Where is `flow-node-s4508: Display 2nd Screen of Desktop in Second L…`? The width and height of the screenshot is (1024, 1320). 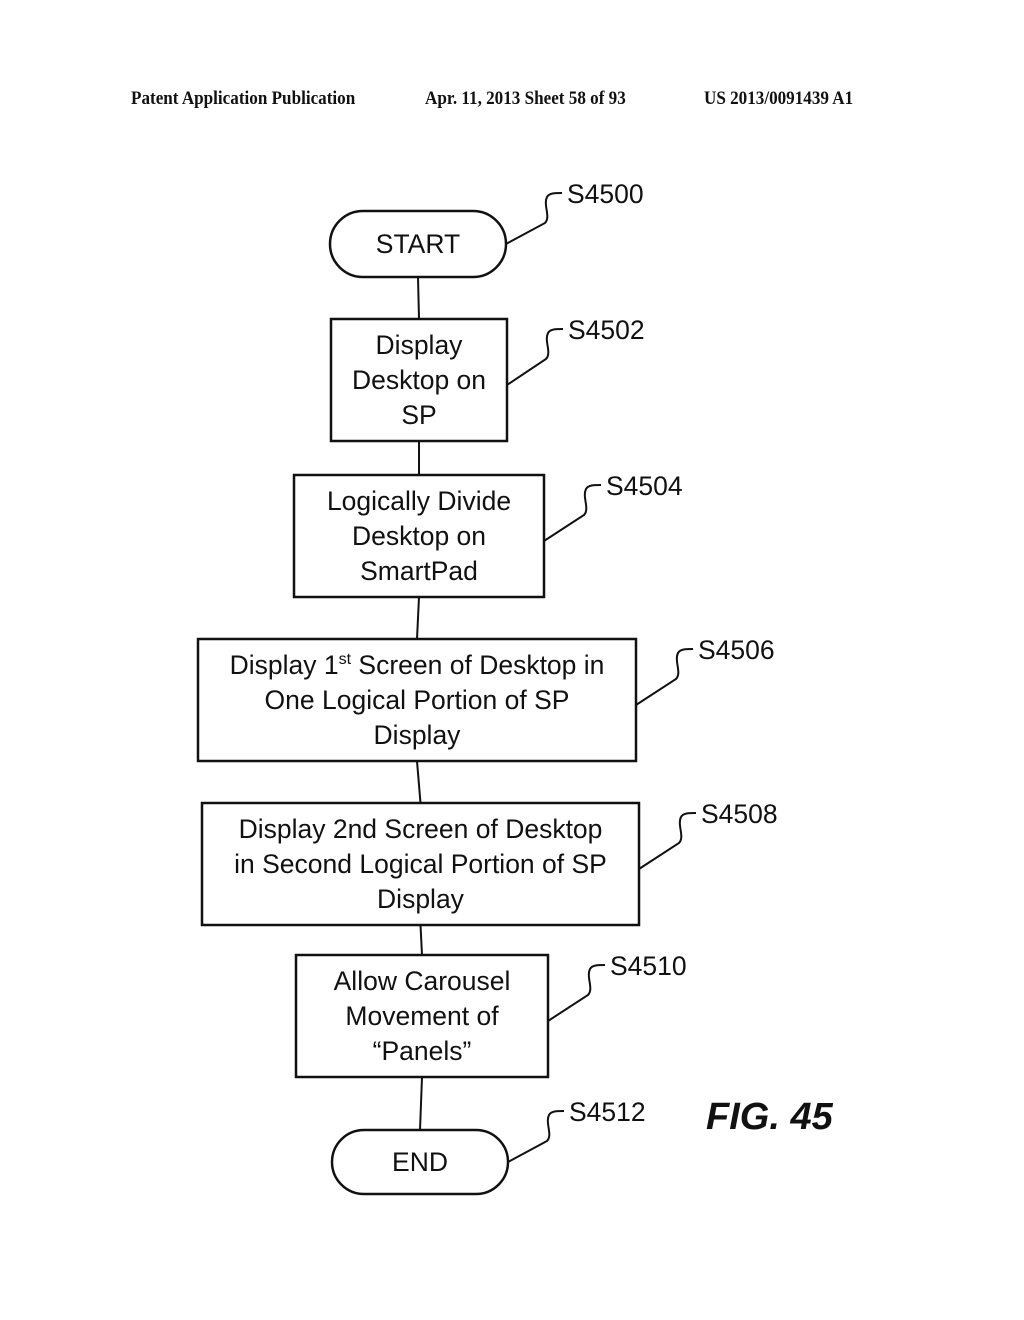
flow-node-s4508: Display 2nd Screen of Desktop in Second L… is located at coordinates (489, 863).